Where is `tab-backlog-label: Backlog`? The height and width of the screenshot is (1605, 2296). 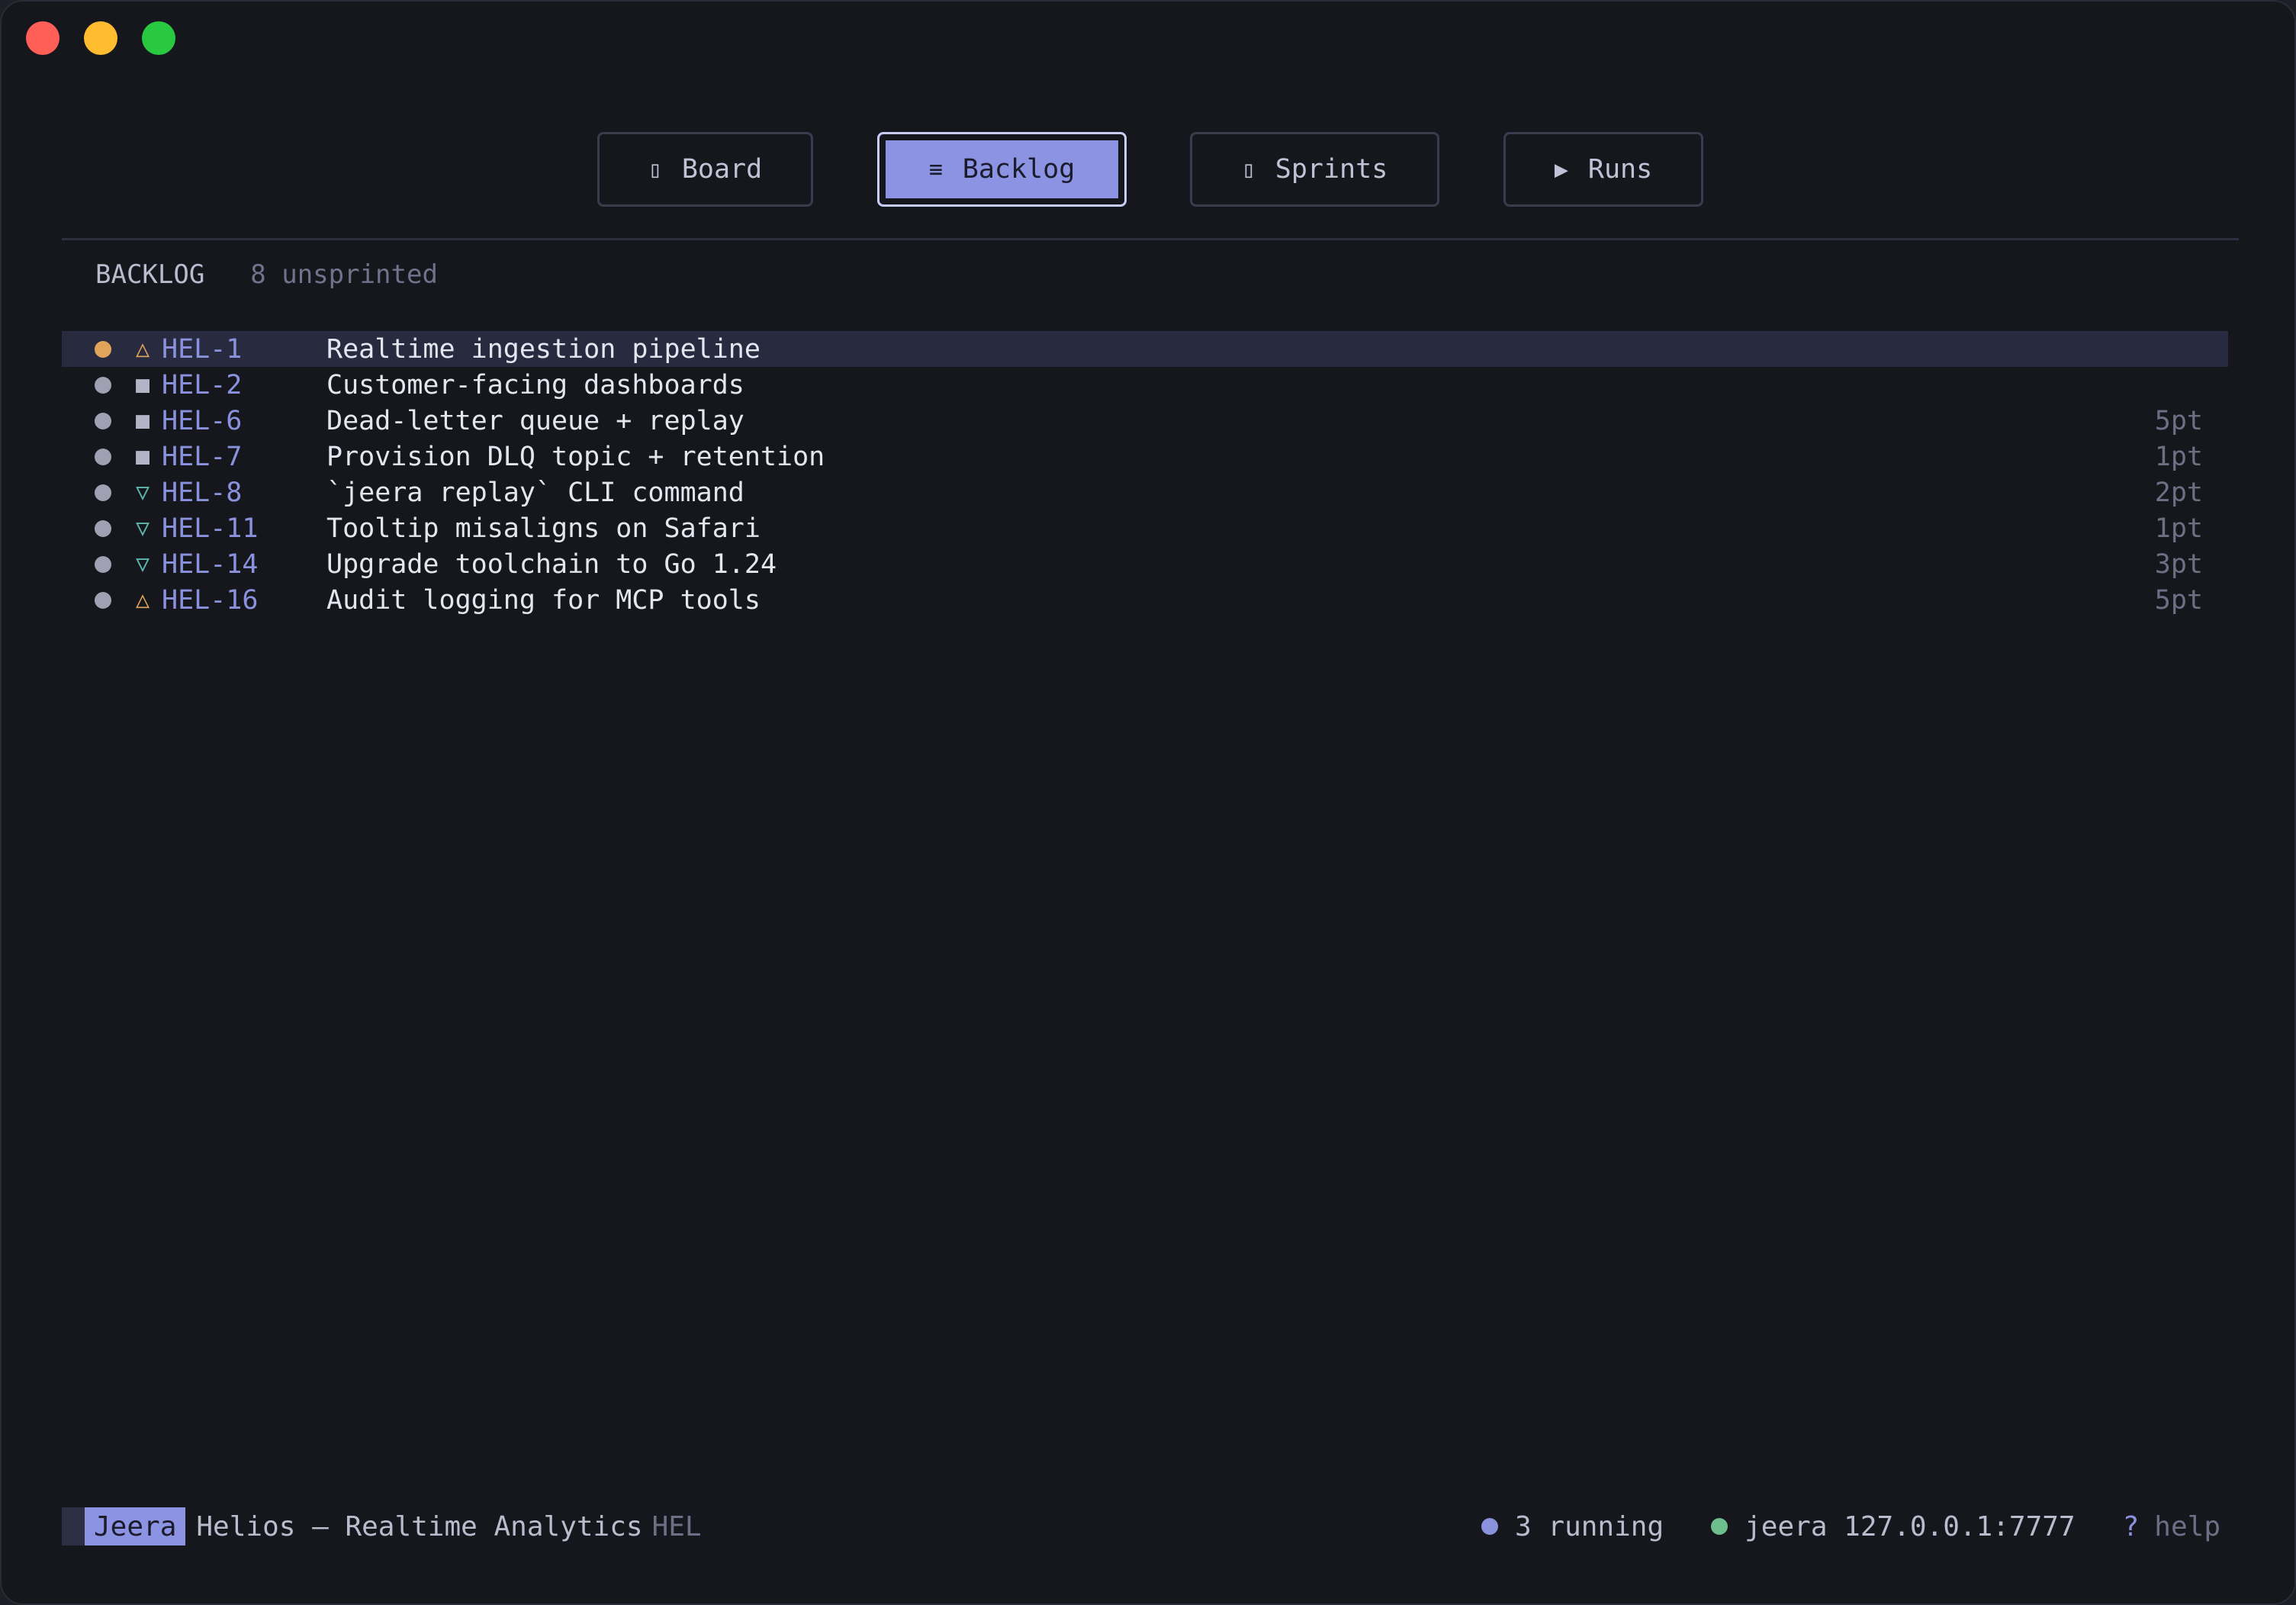
tab-backlog-label: Backlog is located at coordinates (1019, 170).